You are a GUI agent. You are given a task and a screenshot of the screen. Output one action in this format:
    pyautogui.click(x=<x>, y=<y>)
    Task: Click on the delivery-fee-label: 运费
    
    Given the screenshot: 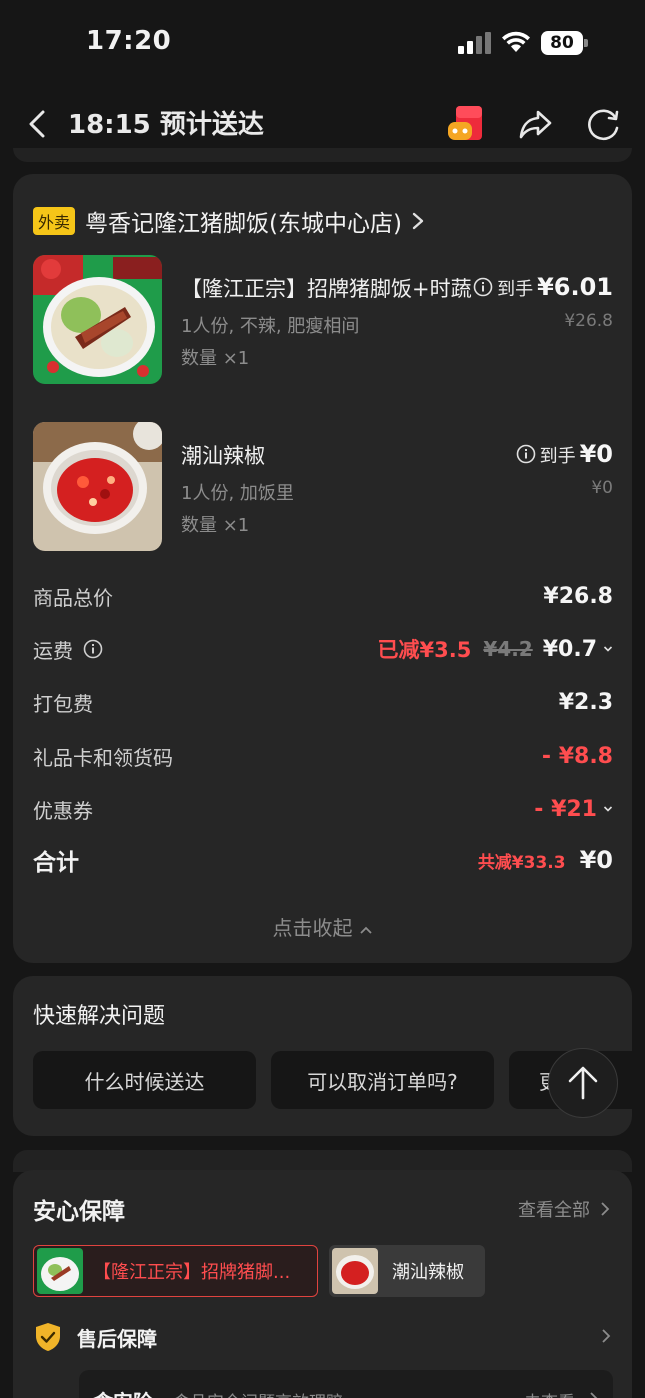 What is the action you would take?
    pyautogui.click(x=53, y=650)
    